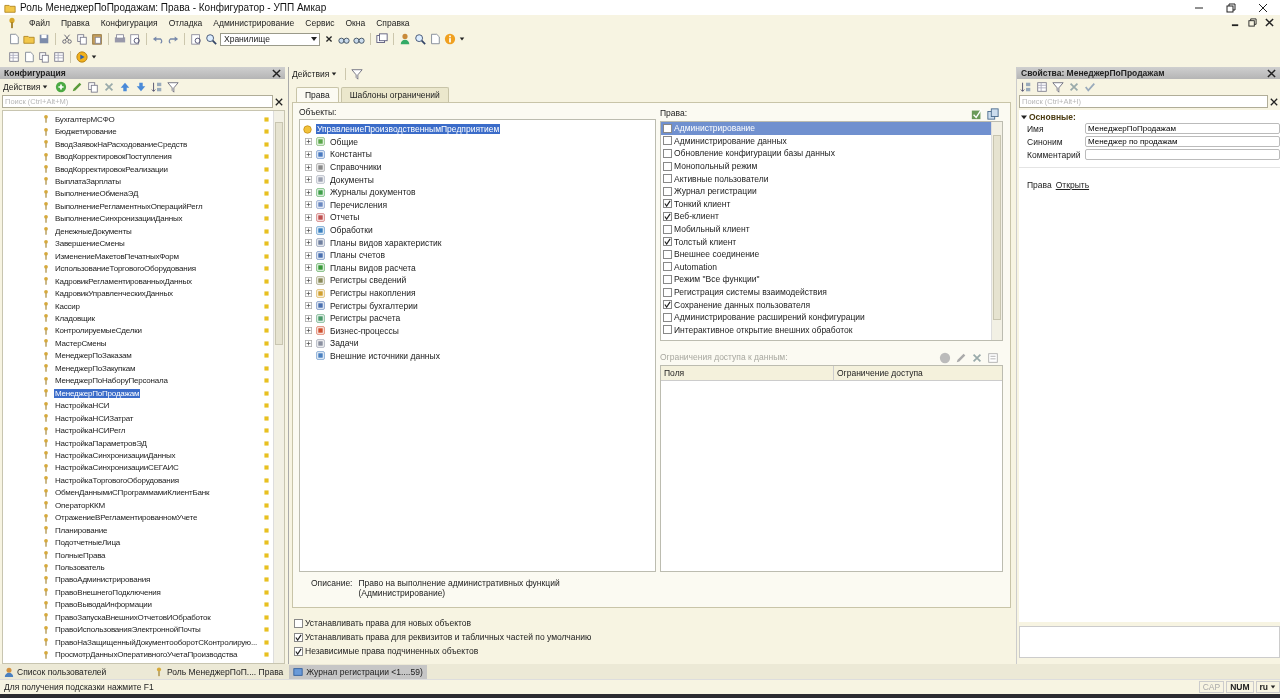 Image resolution: width=1280 pixels, height=698 pixels. I want to click on role-item: КадровикРегламентированныхДанных, so click(123, 281).